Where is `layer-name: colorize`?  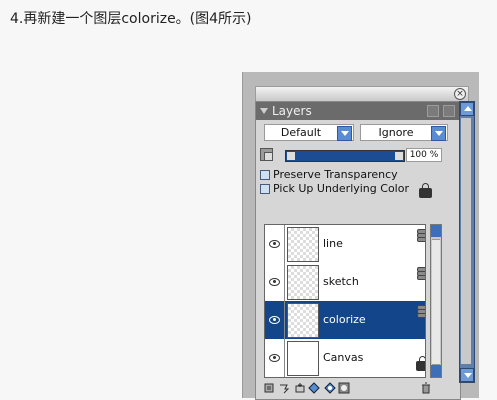
layer-name: colorize is located at coordinates (344, 319).